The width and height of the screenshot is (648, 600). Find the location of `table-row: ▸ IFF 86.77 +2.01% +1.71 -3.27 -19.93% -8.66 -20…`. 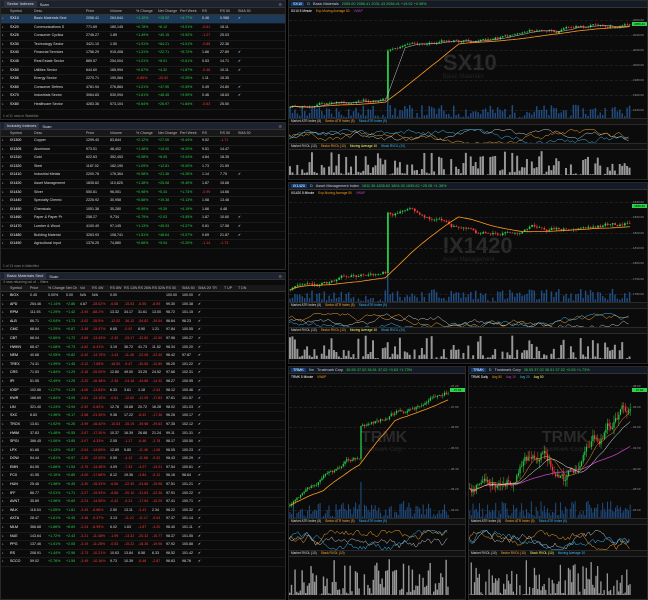

table-row: ▸ IFF 86.77 +2.01% +1.71 -3.27 -19.93% -8.66 -20… is located at coordinates (143, 494).